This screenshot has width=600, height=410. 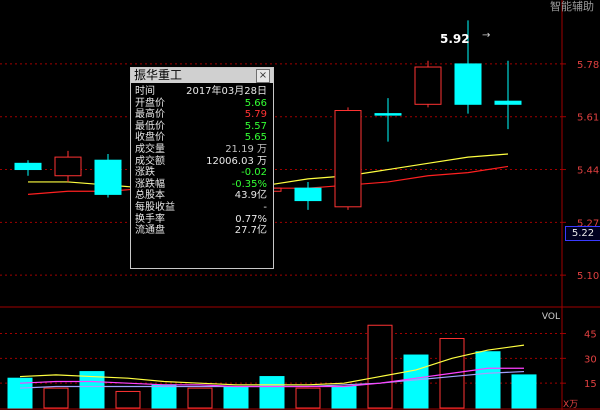 I want to click on popup-row-value: 0.77%, so click(x=251, y=219).